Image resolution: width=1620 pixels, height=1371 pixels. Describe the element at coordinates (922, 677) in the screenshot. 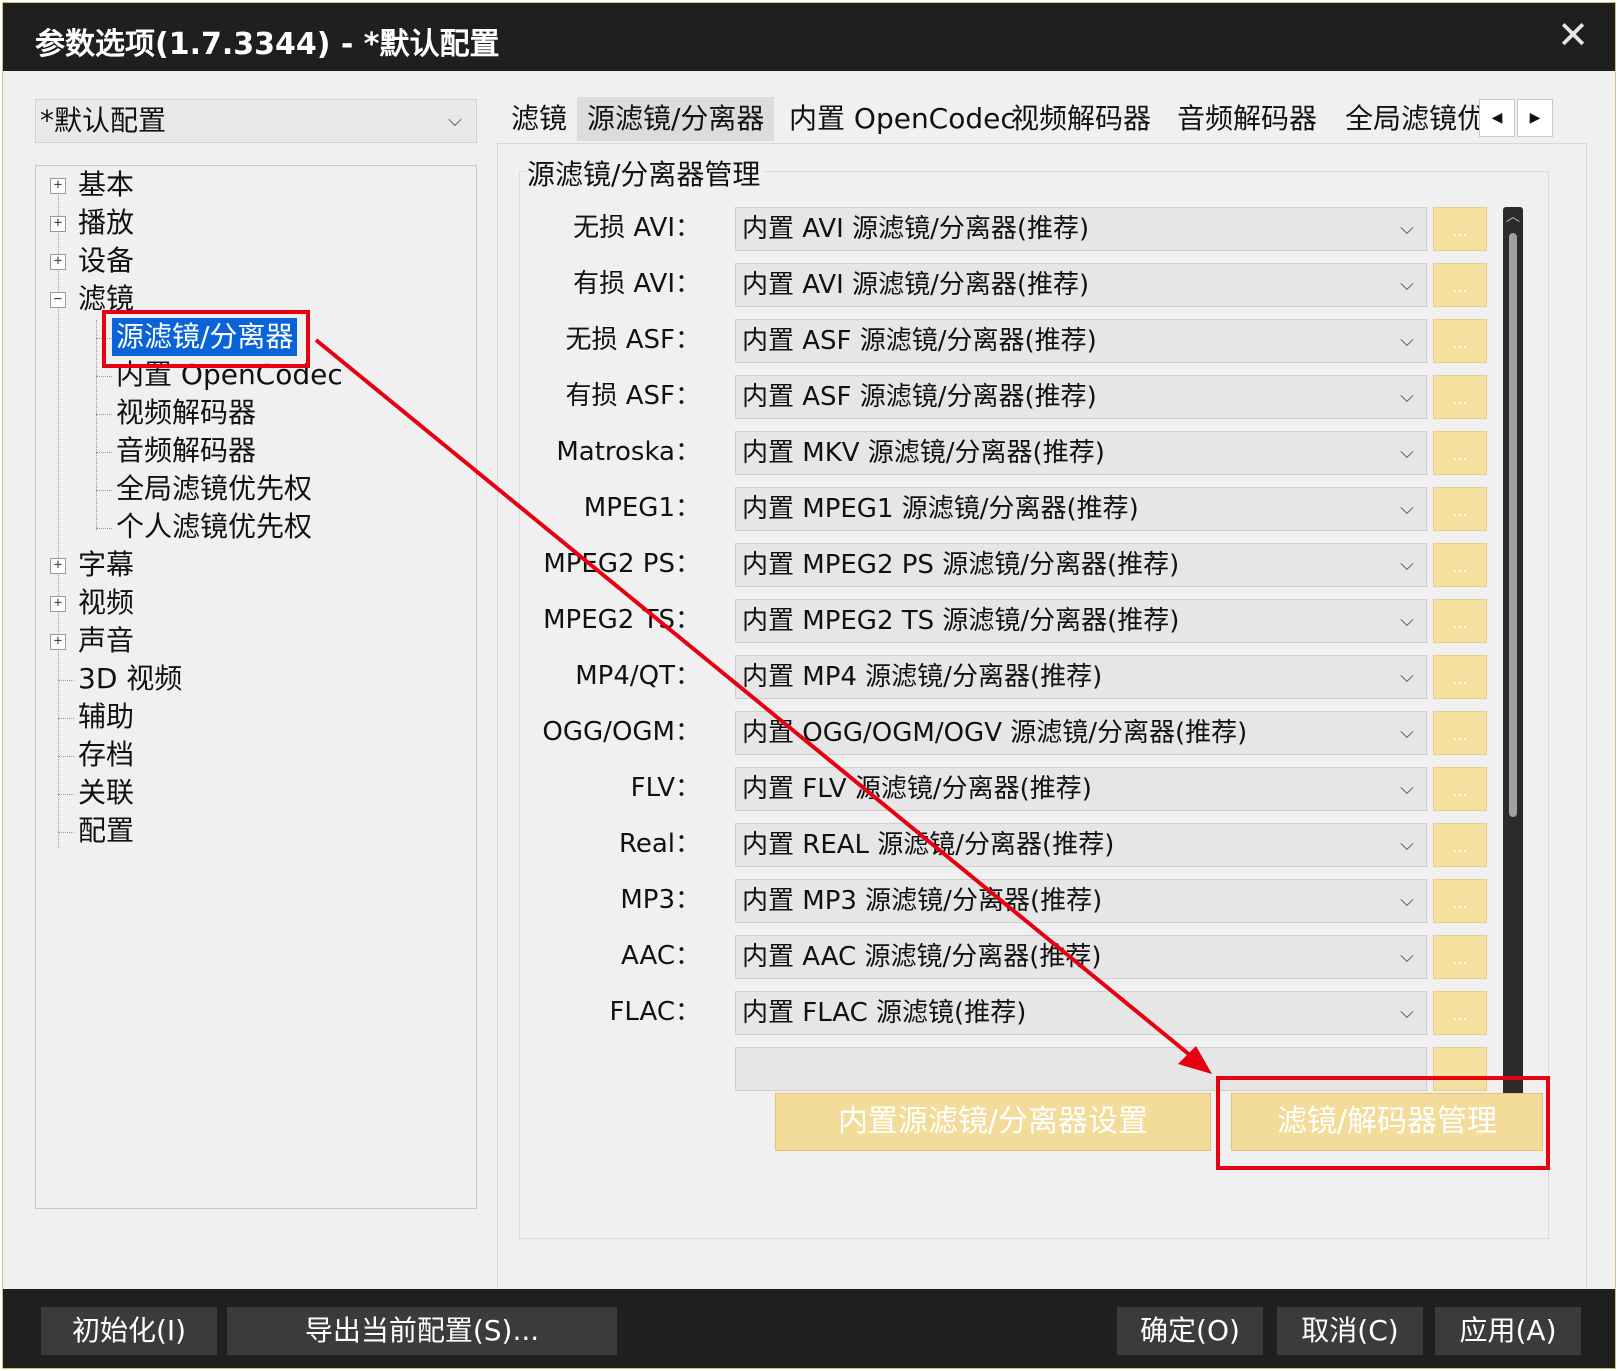

I see `select-value: 内置 MP4 源滤镜/分离器(推荐)` at that location.